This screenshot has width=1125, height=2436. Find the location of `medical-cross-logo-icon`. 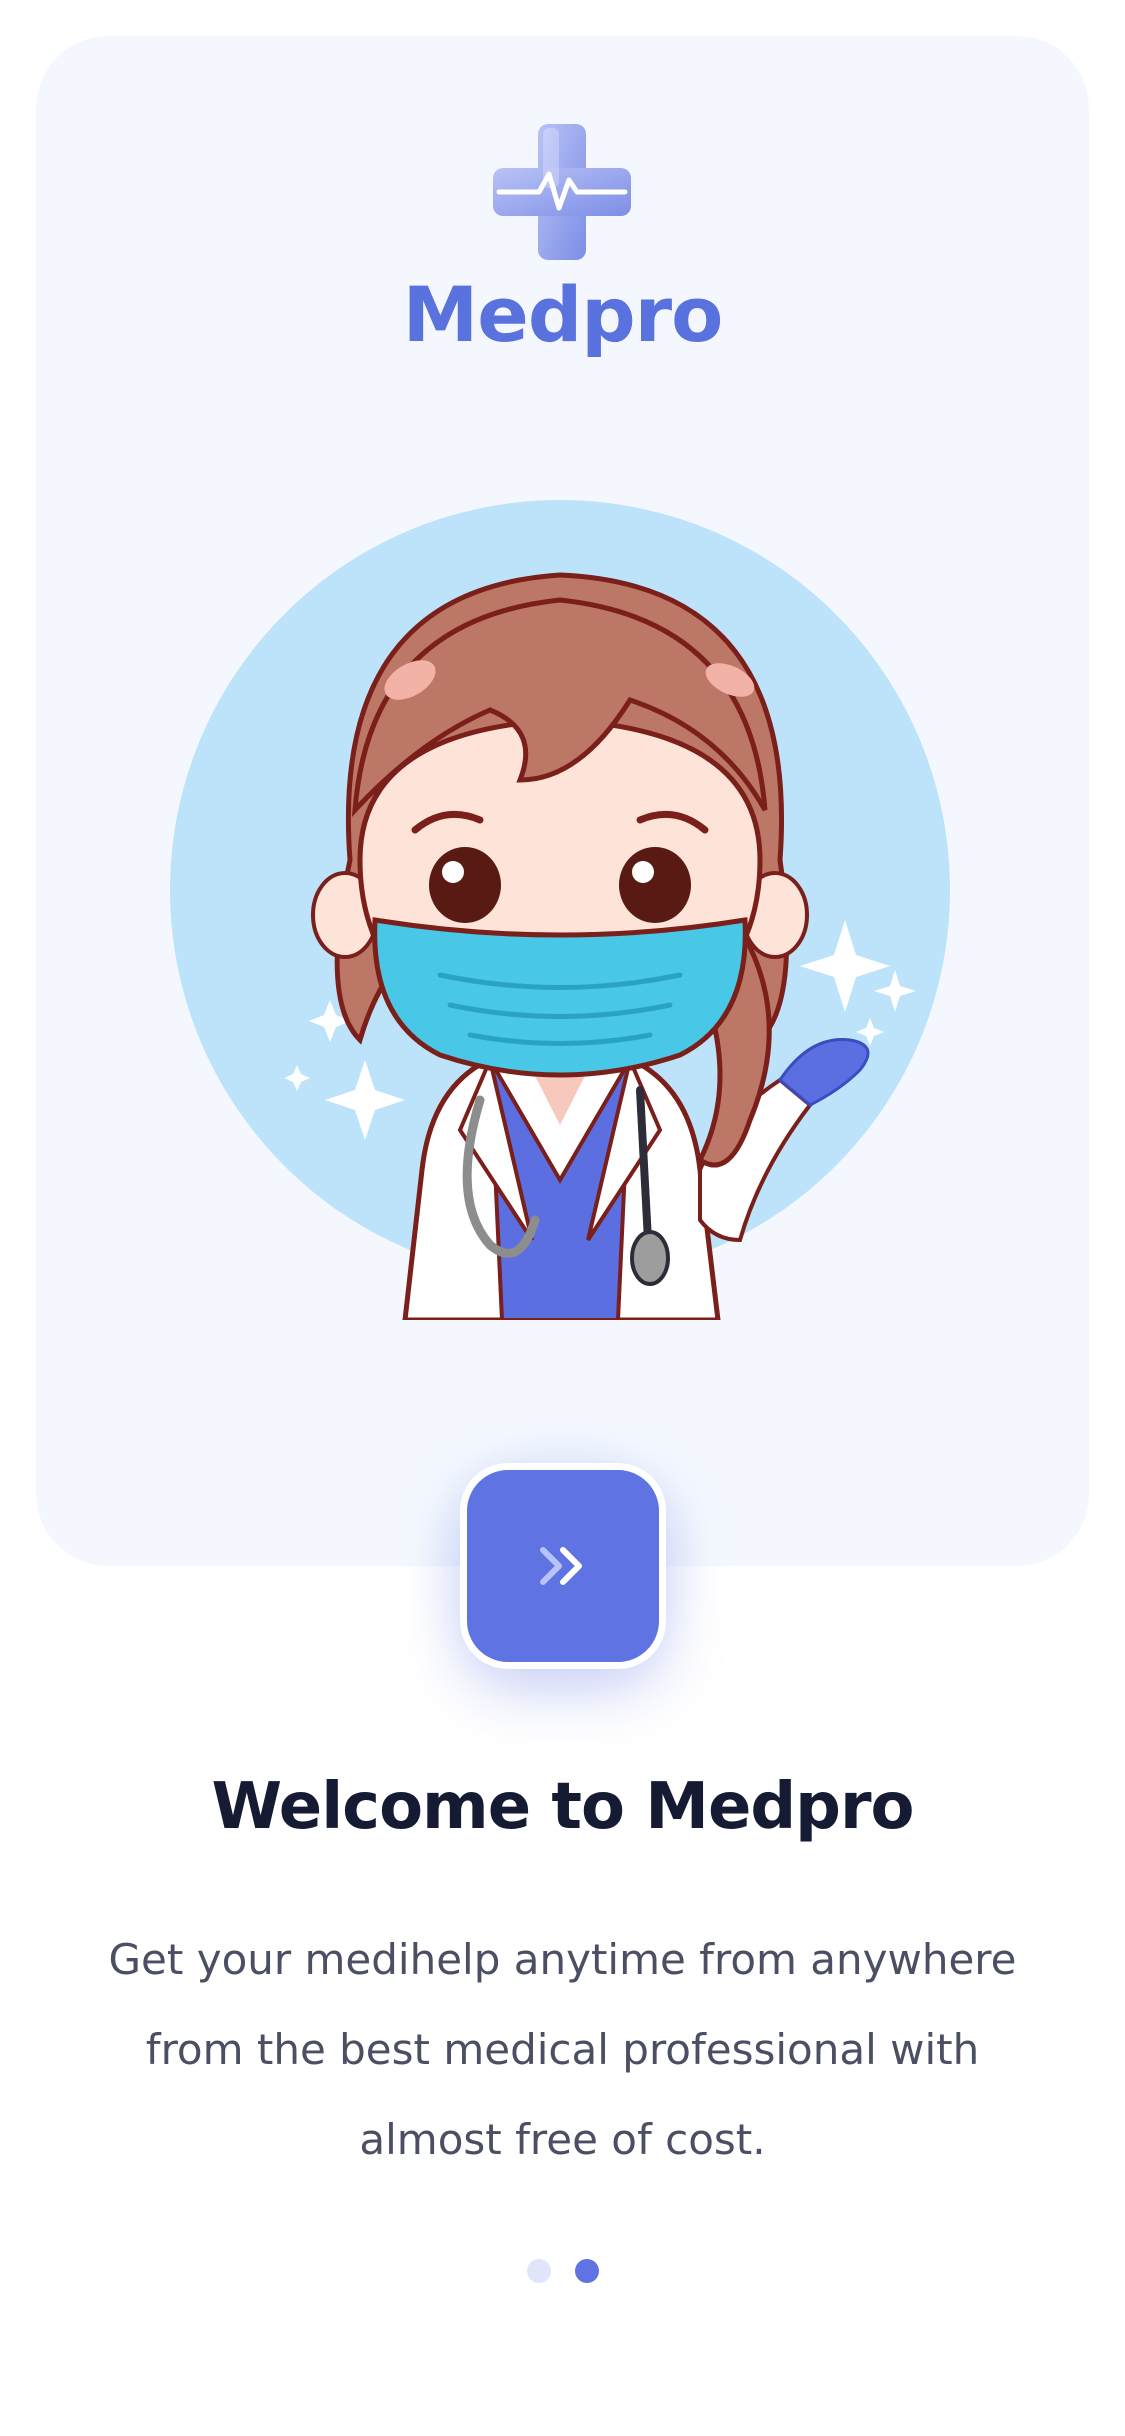

medical-cross-logo-icon is located at coordinates (562, 192).